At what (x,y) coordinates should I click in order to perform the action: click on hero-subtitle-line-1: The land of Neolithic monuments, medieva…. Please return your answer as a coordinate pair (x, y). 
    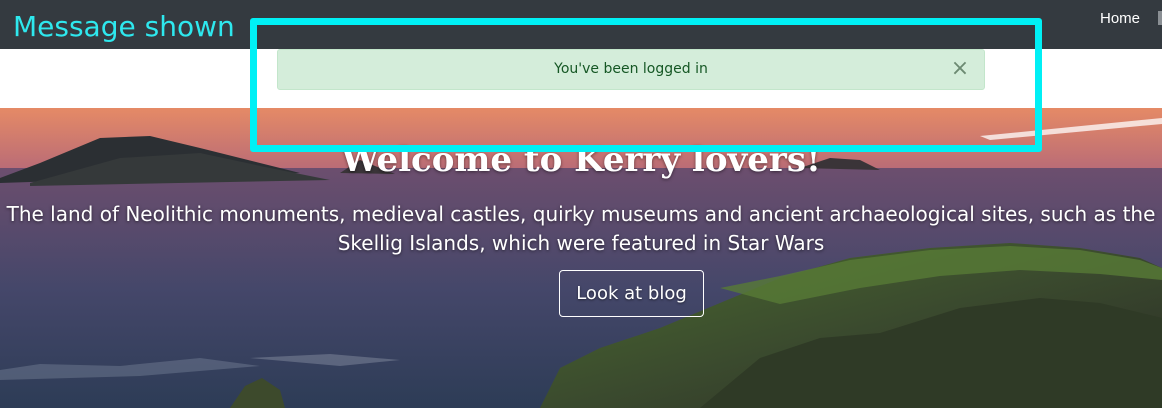
    Looking at the image, I should click on (581, 214).